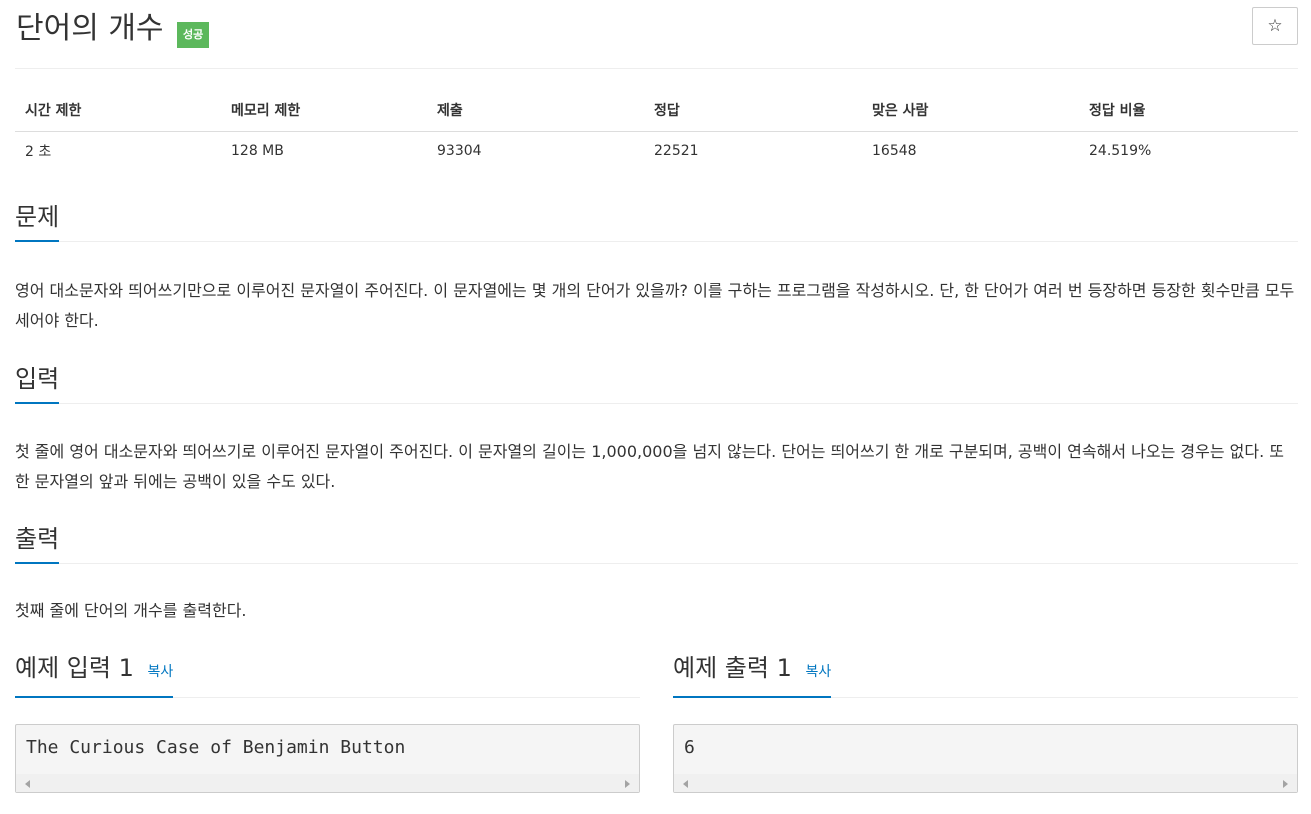  I want to click on info-value-row: 2 초 128 MB 93304 22521 16548 24.519%, so click(656, 151).